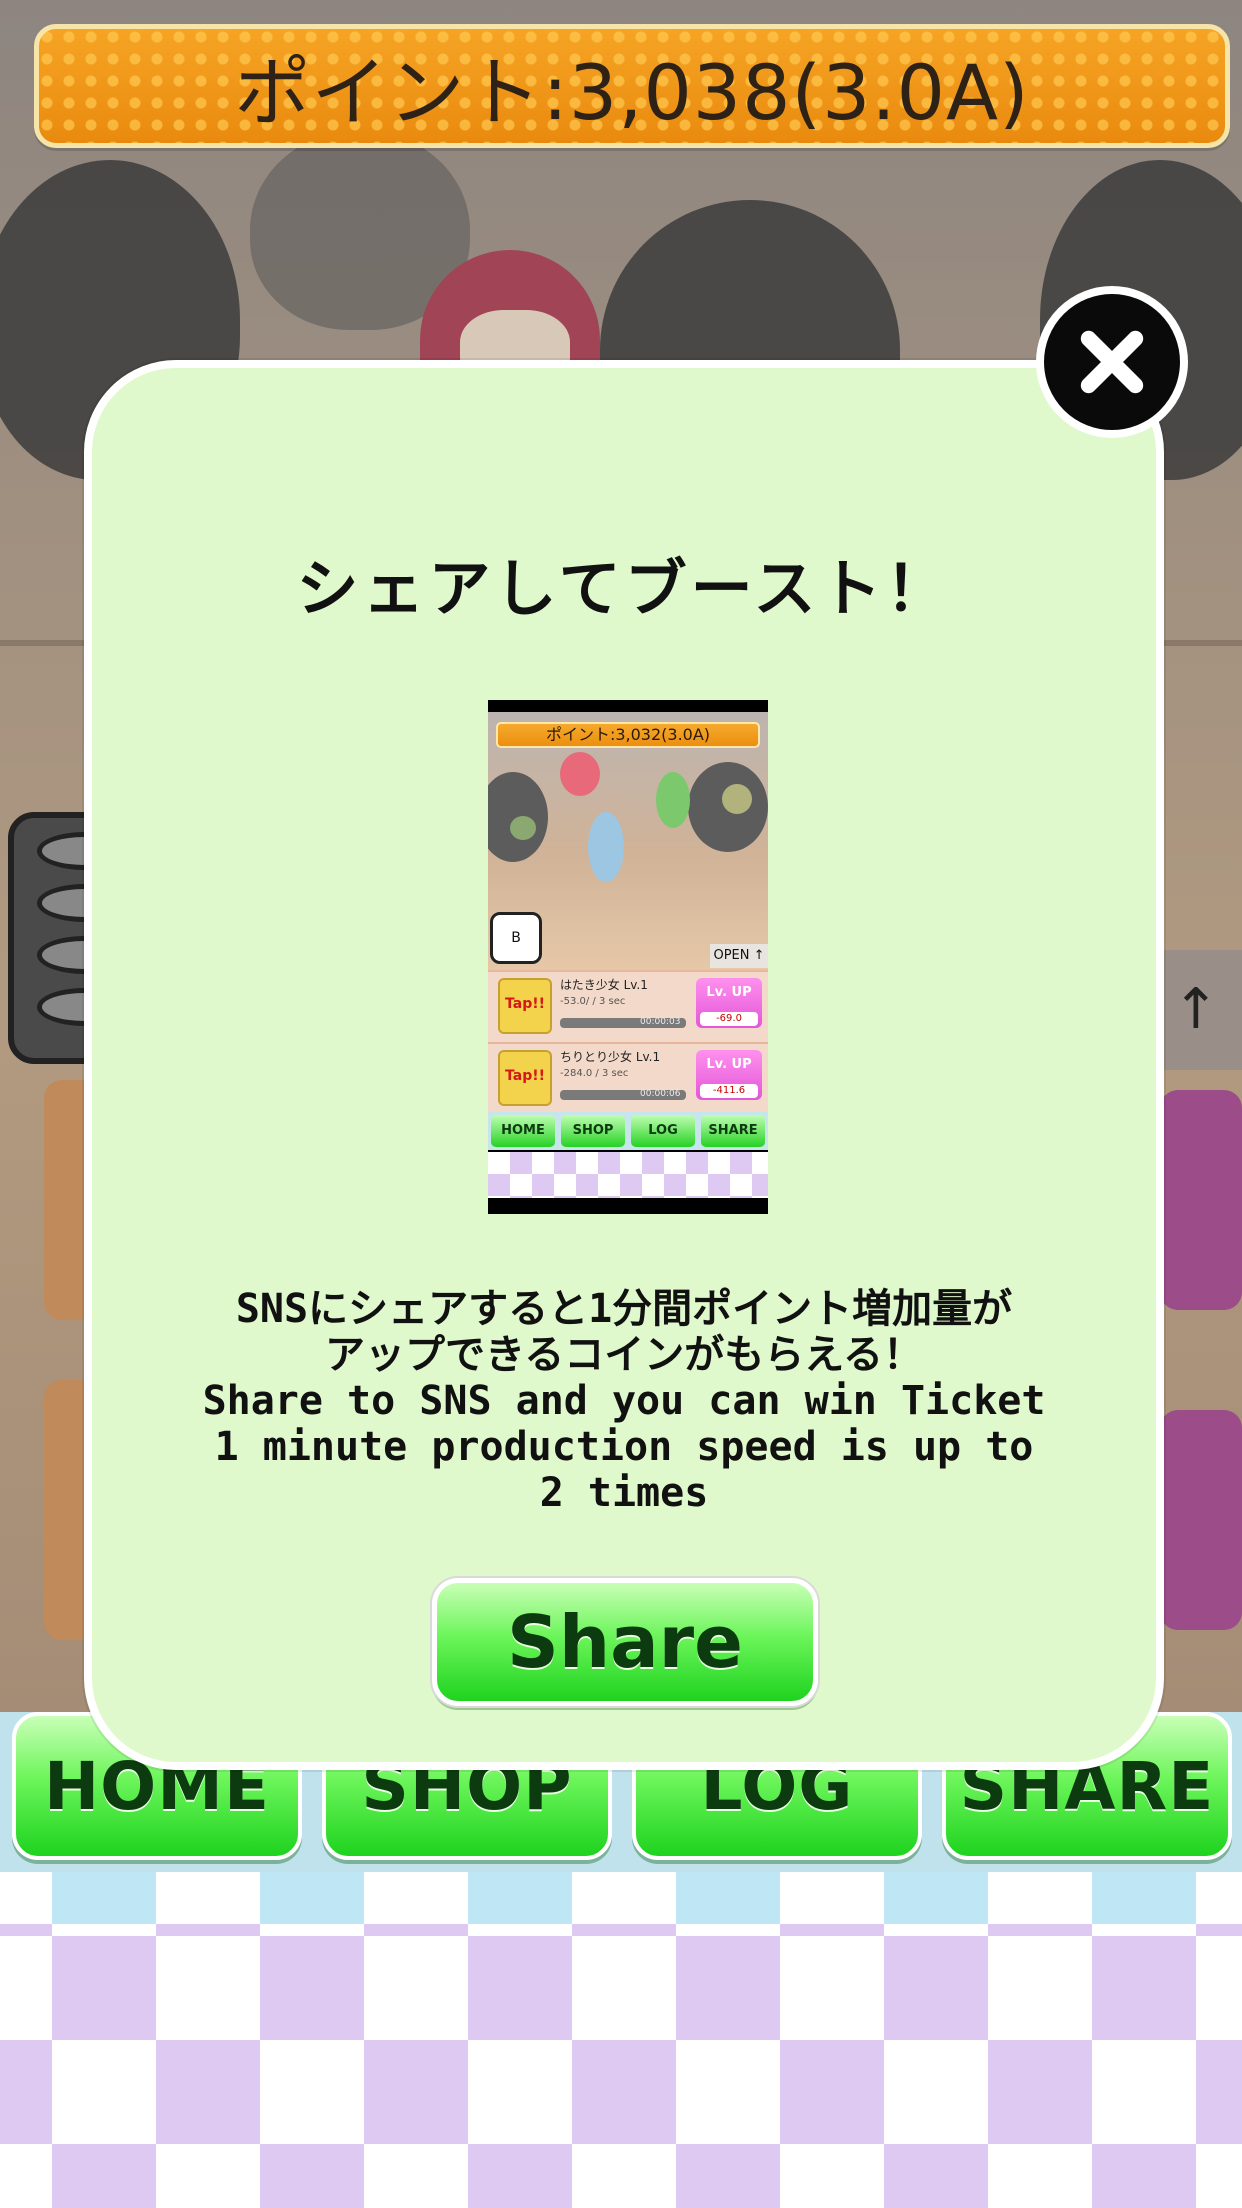  I want to click on arrow-up-icon: ↑, so click(1196, 1009).